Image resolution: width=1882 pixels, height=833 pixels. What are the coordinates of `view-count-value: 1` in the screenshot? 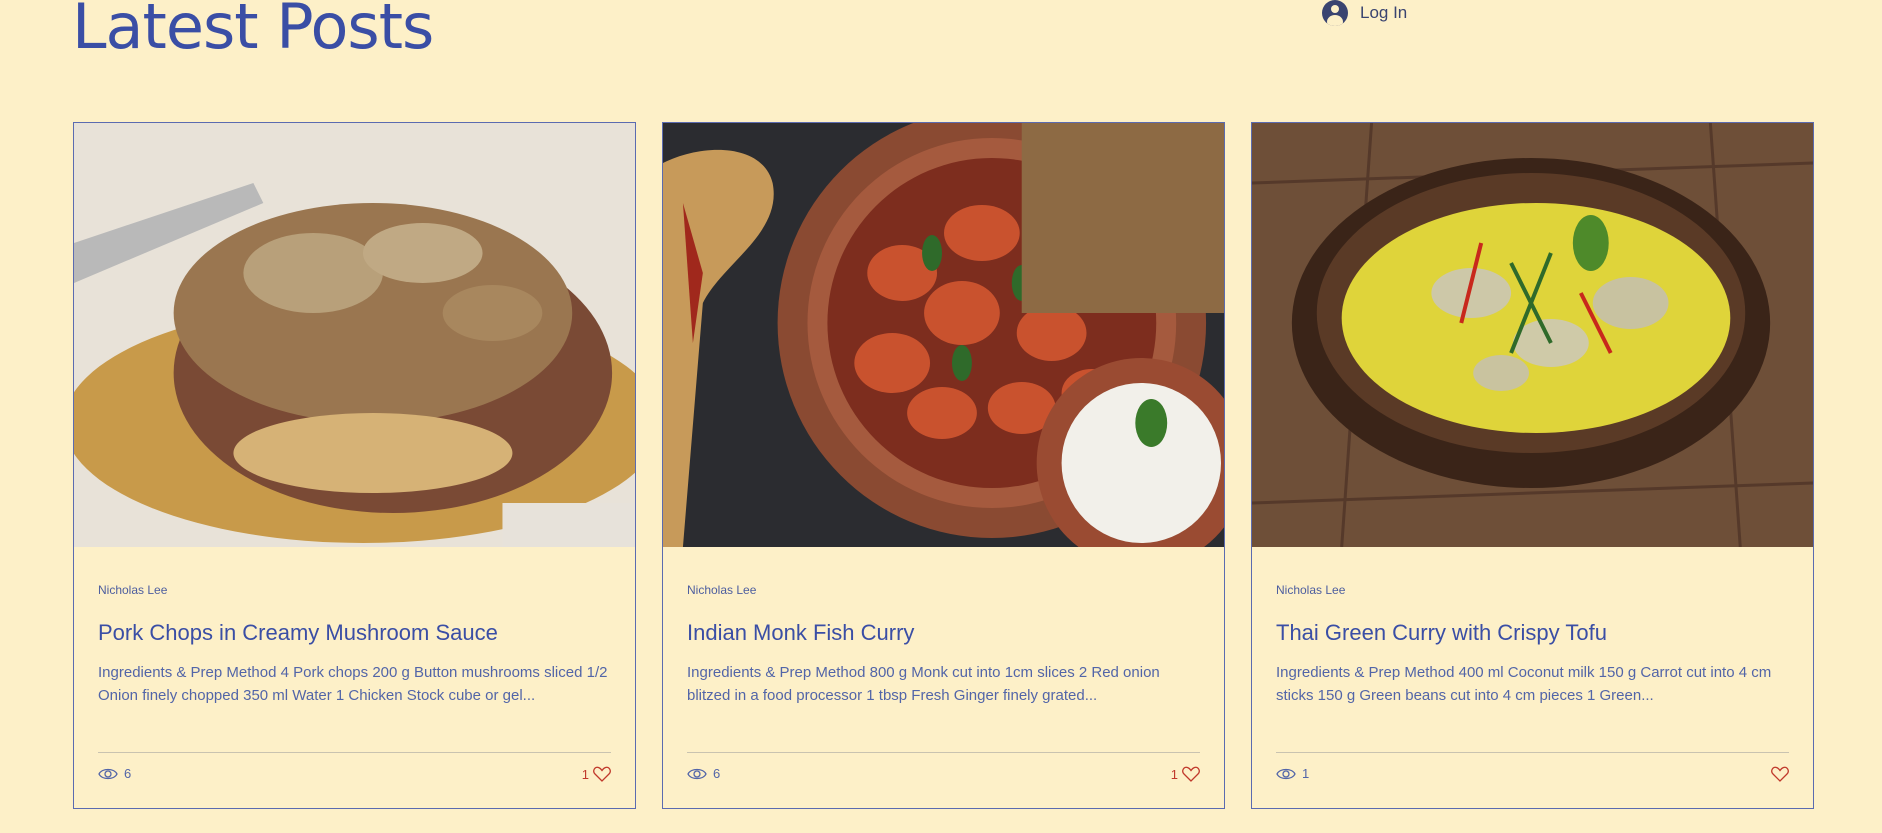 It's located at (1306, 773).